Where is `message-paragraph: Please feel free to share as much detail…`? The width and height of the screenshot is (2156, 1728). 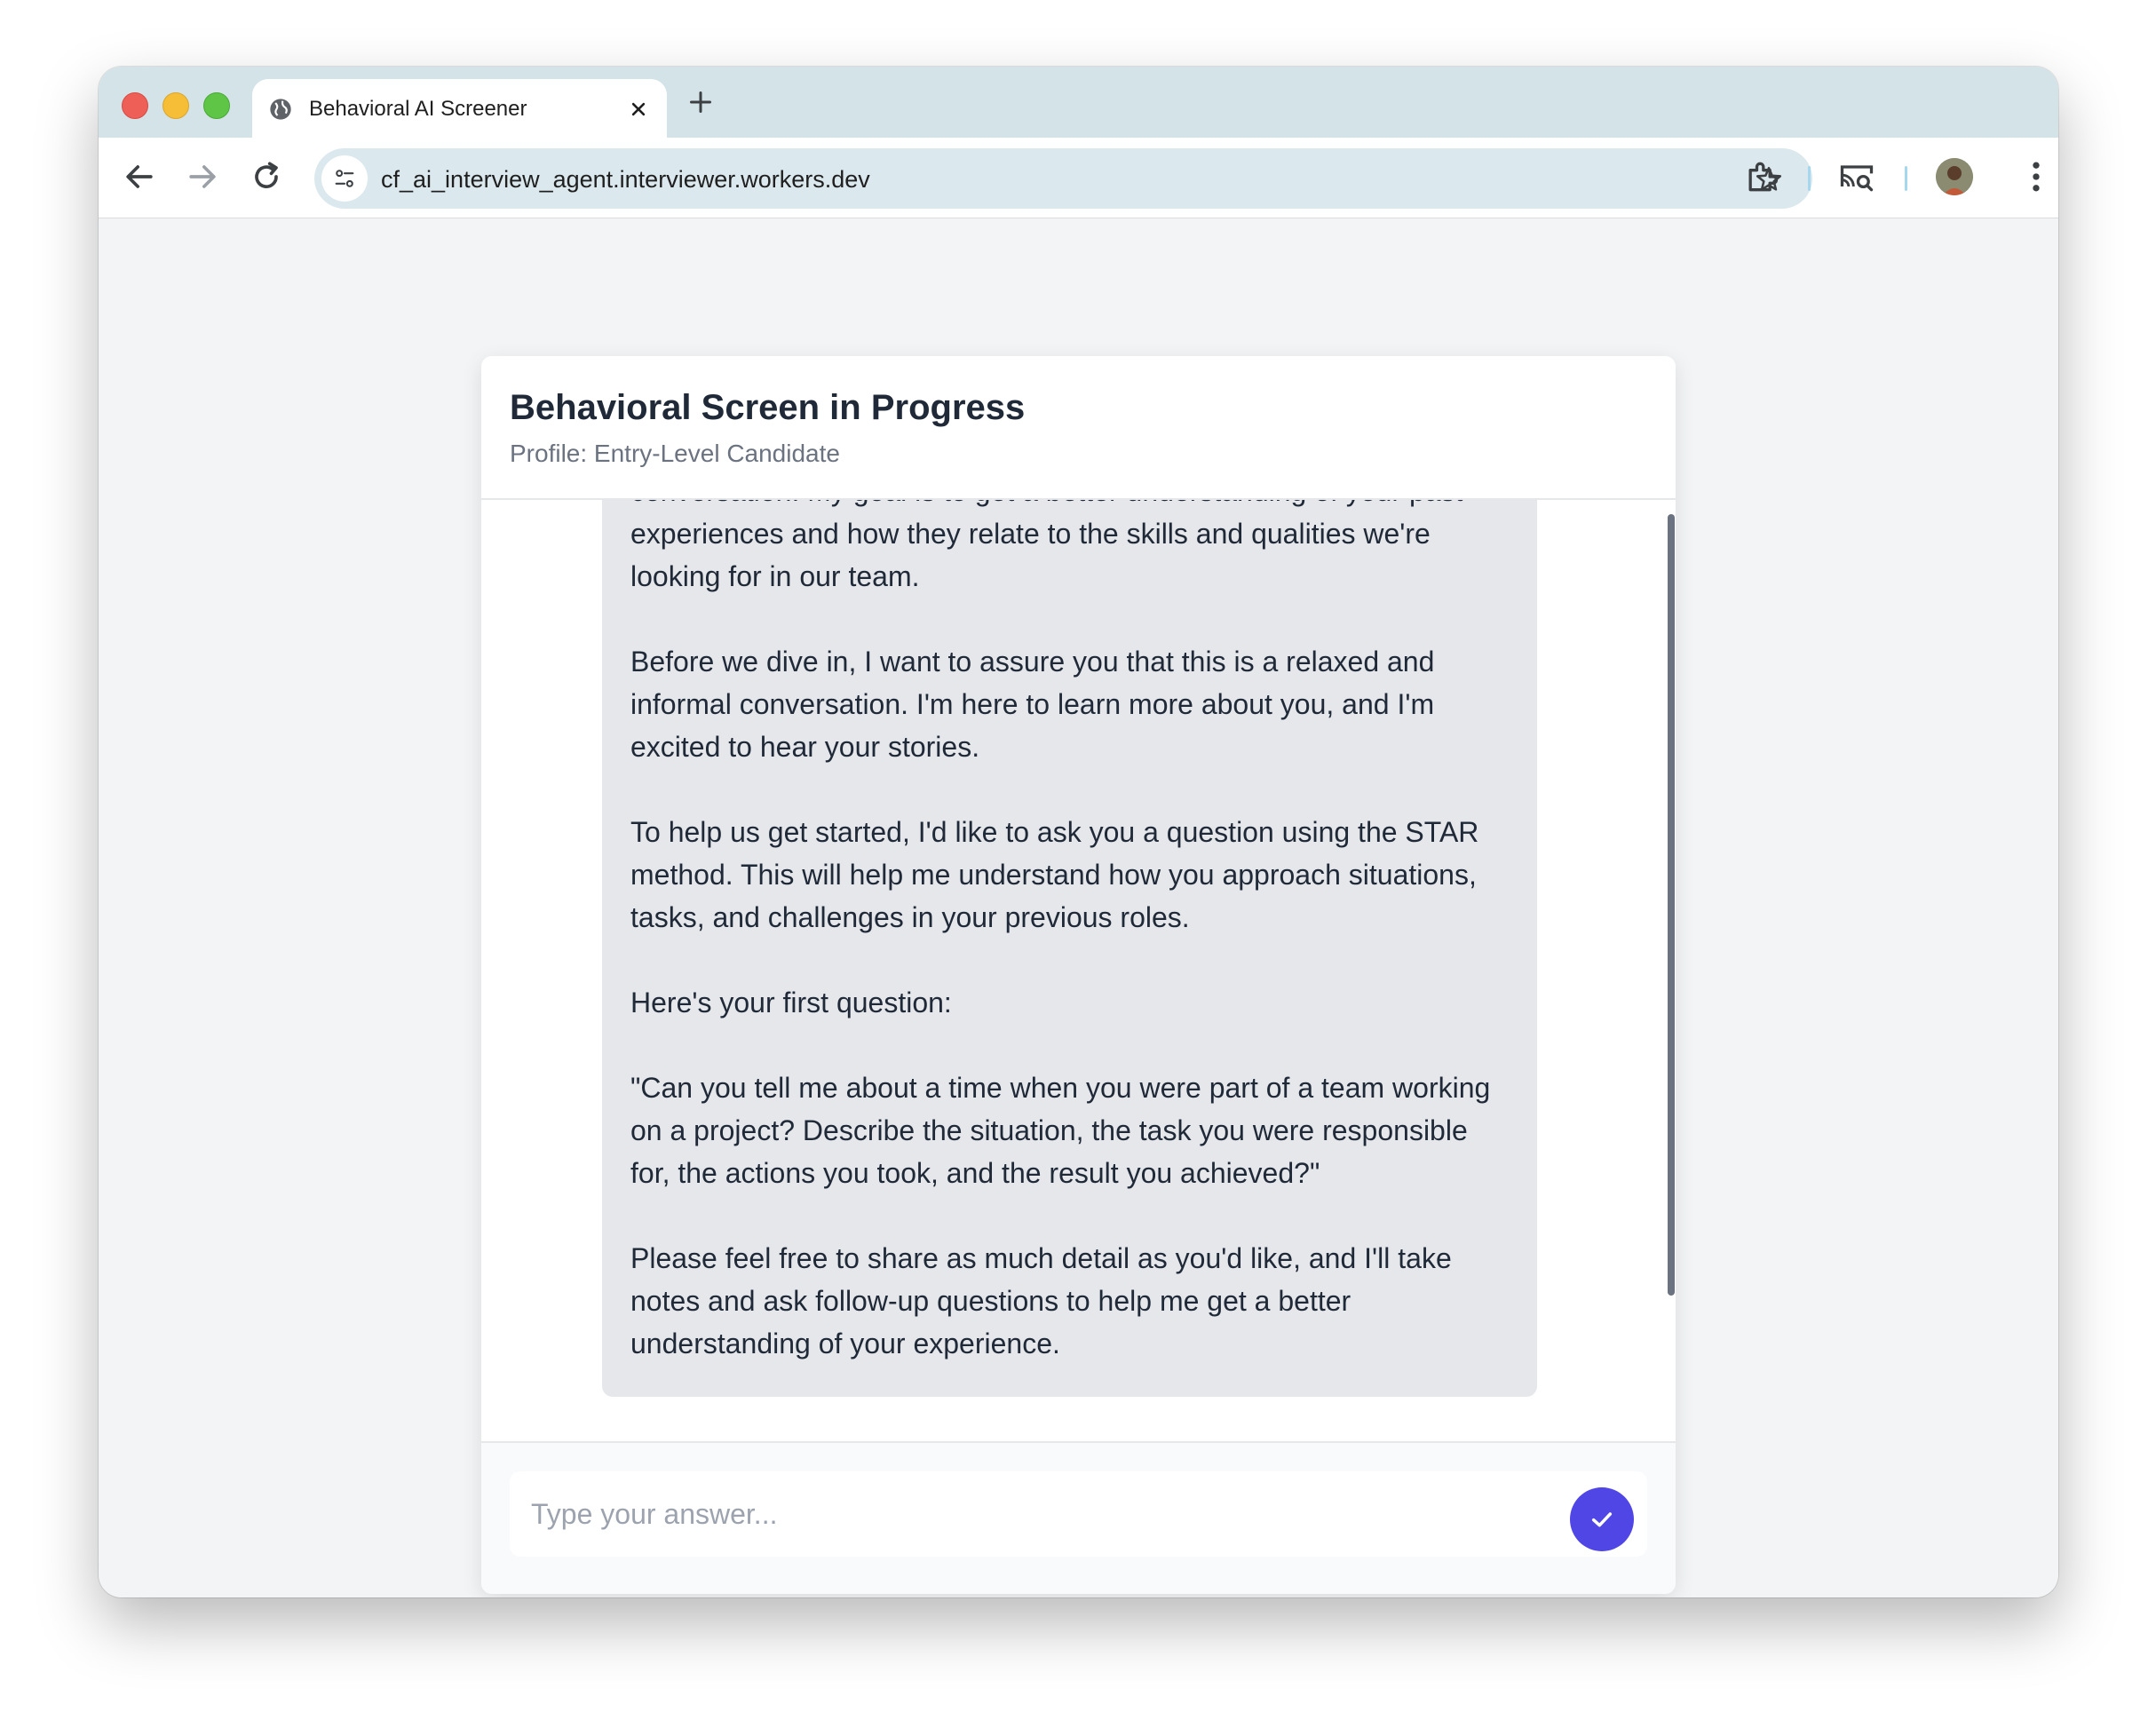
message-paragraph: Please feel free to share as much detail… is located at coordinates (1041, 1301).